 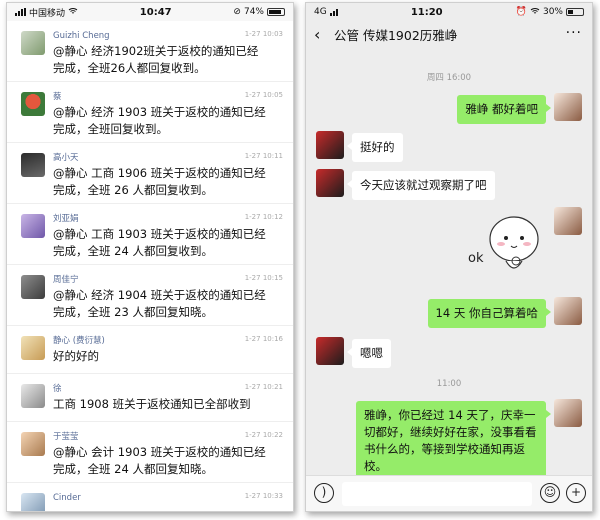 I want to click on back-arrow-icon: ‹, so click(x=321, y=34).